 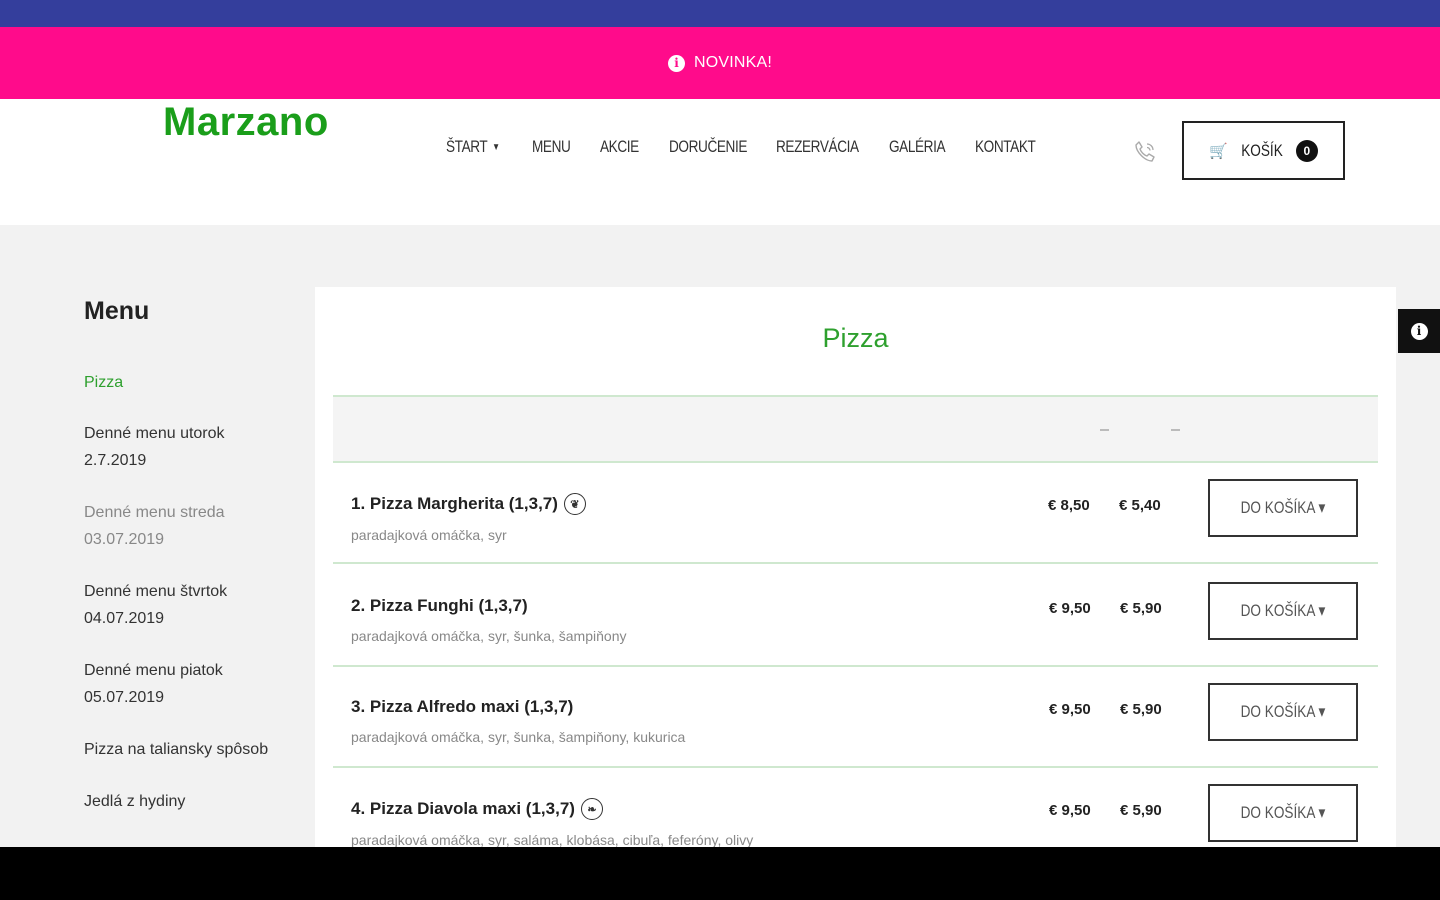 I want to click on chili-icon: ❧, so click(x=591, y=809).